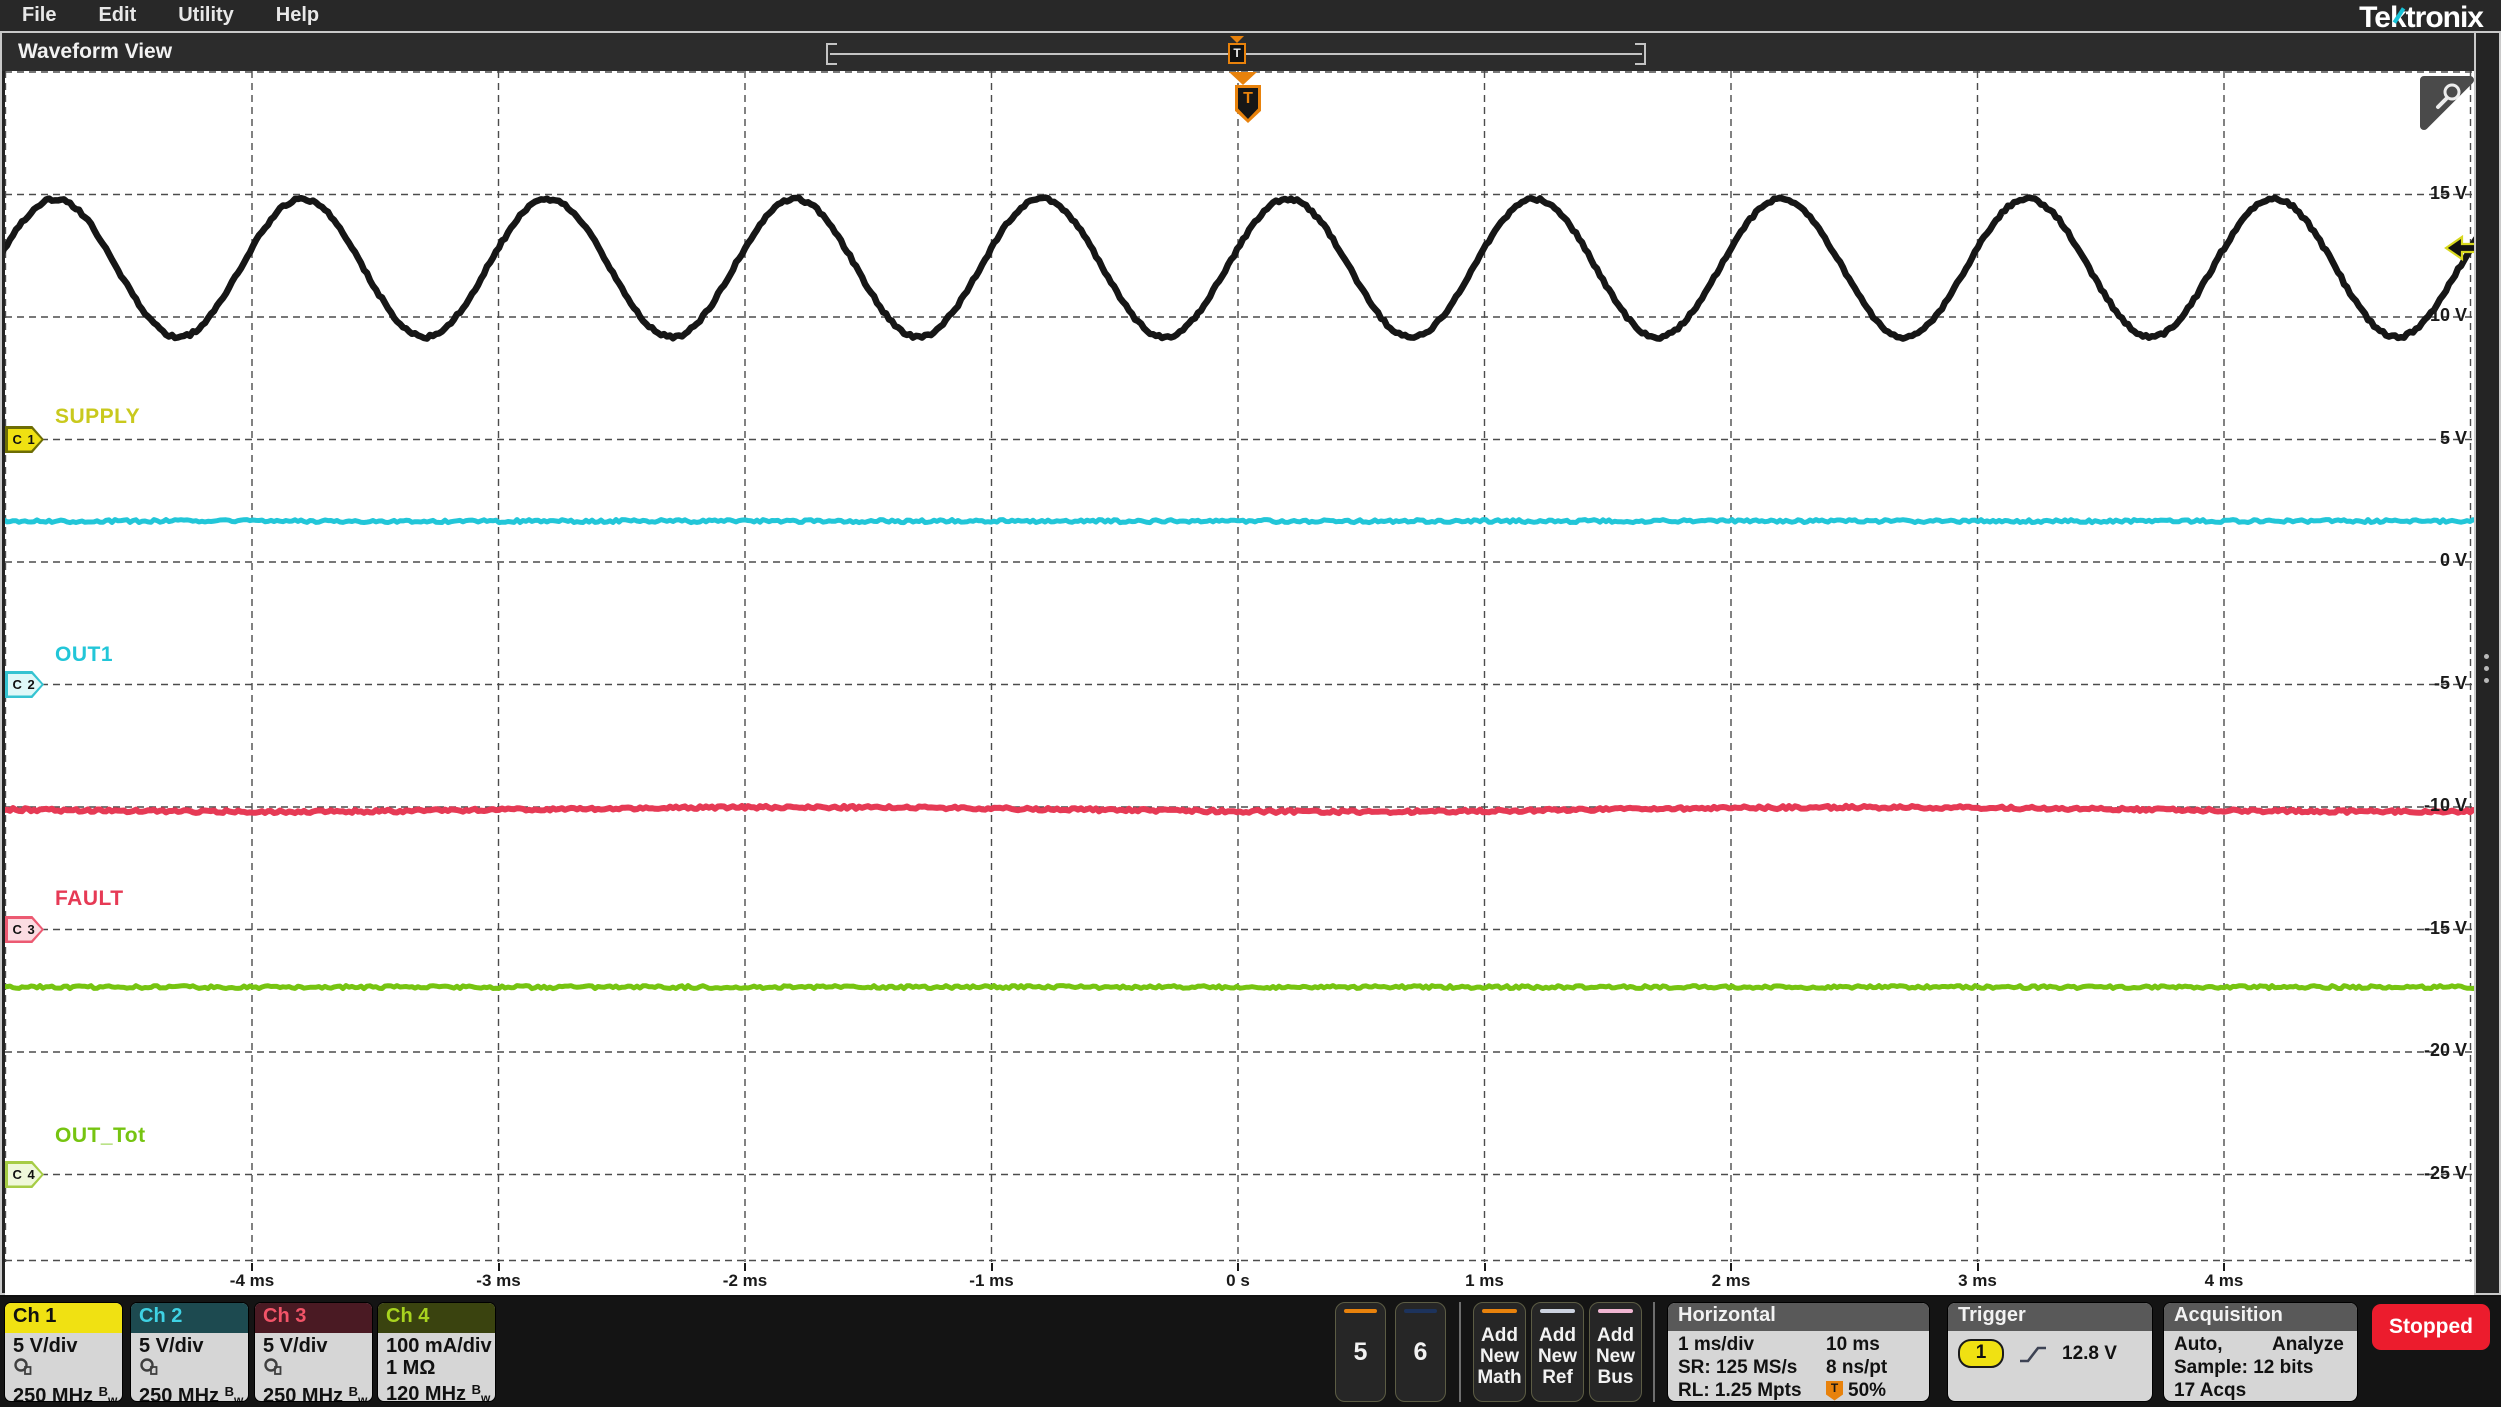  I want to click on add-new-bus-button: Add New Bus, so click(1615, 1352).